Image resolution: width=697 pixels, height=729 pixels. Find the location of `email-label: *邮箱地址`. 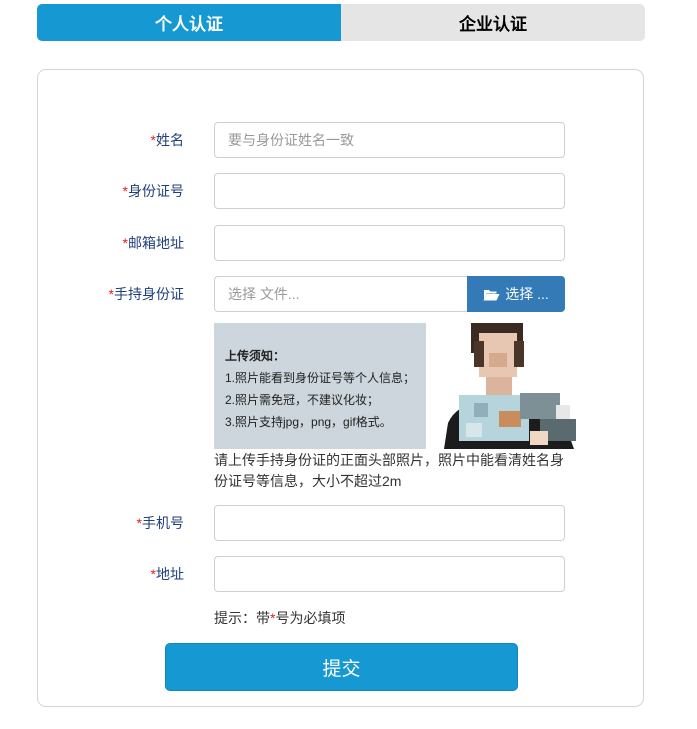

email-label: *邮箱地址 is located at coordinates (153, 243).